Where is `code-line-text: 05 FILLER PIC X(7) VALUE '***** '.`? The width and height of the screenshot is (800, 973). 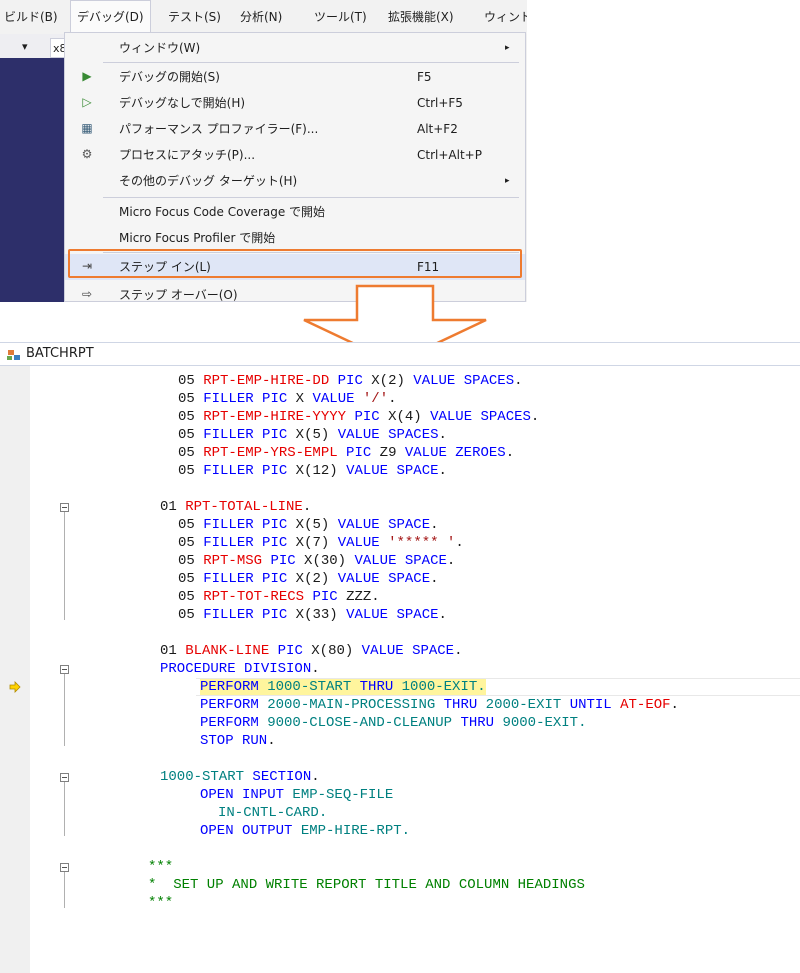
code-line-text: 05 FILLER PIC X(7) VALUE '***** '. is located at coordinates (321, 543).